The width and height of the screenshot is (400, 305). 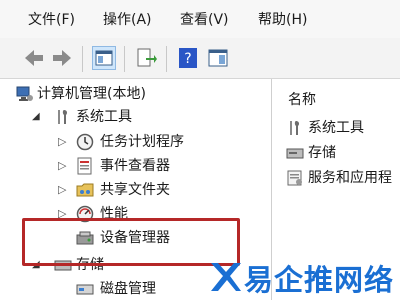 What do you see at coordinates (135, 117) in the screenshot?
I see `tree-item-system-tools: ◢ 系统工具` at bounding box center [135, 117].